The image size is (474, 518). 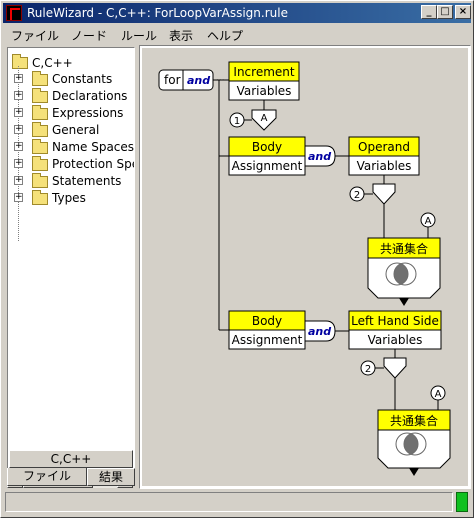 What do you see at coordinates (220, 81) in the screenshot?
I see `connector-dots: ···` at bounding box center [220, 81].